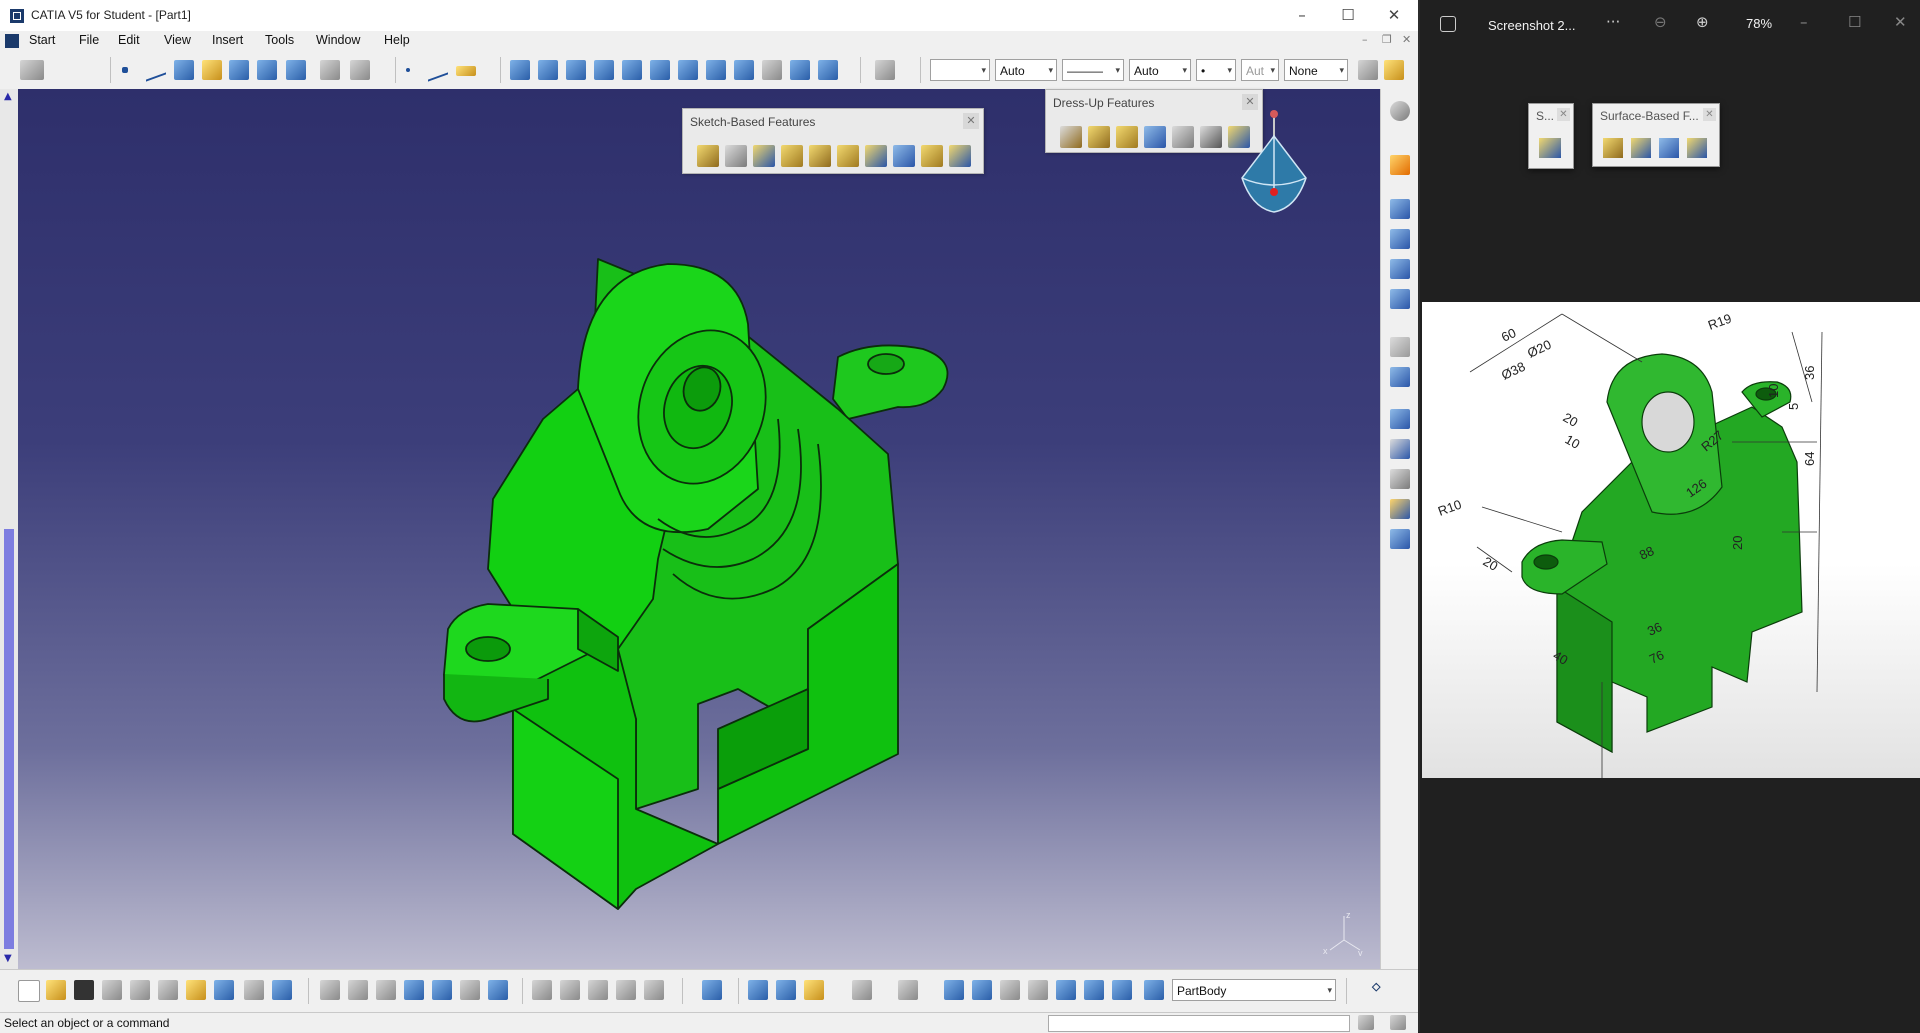  What do you see at coordinates (168, 990) in the screenshot?
I see `copy-icon` at bounding box center [168, 990].